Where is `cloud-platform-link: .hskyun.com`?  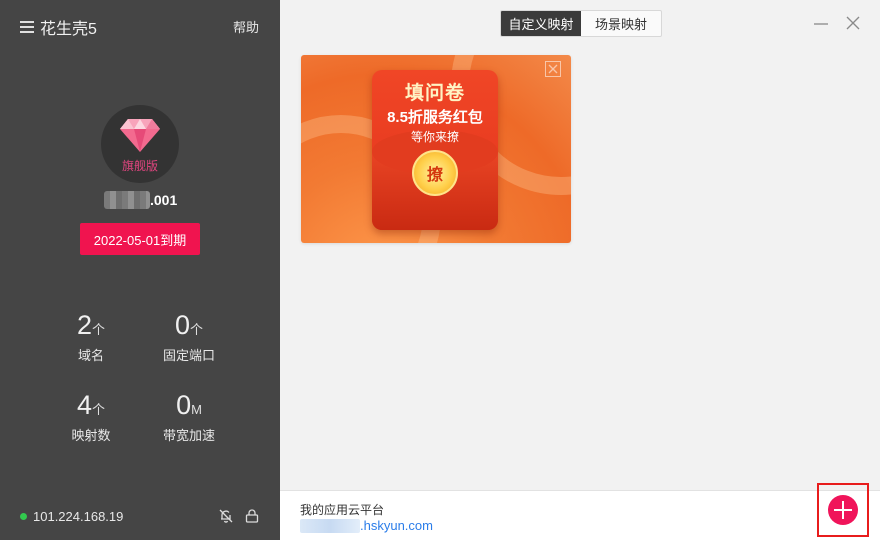
cloud-platform-link: .hskyun.com is located at coordinates (366, 525).